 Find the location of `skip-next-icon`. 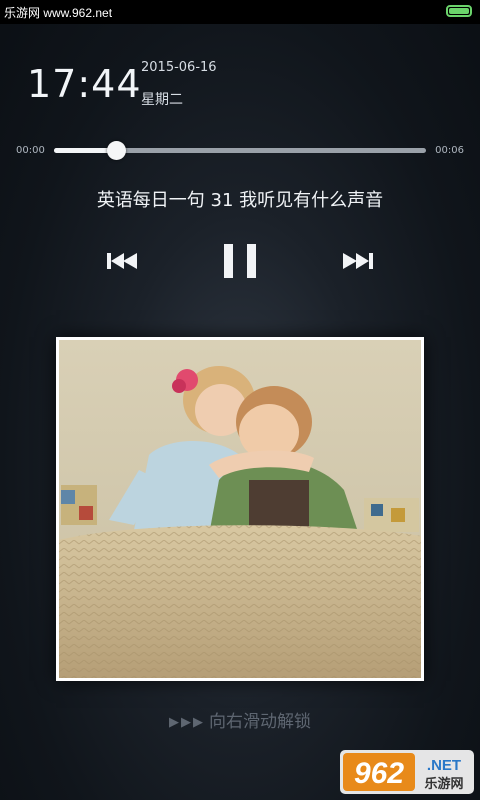

skip-next-icon is located at coordinates (358, 261).